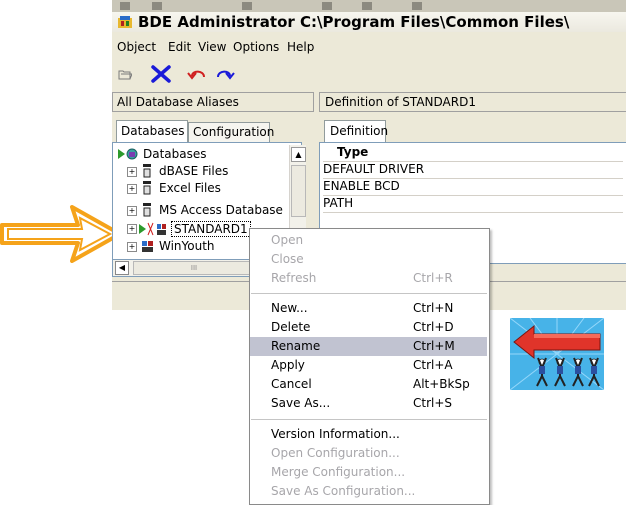  I want to click on menu-item-open: Open, so click(368, 240).